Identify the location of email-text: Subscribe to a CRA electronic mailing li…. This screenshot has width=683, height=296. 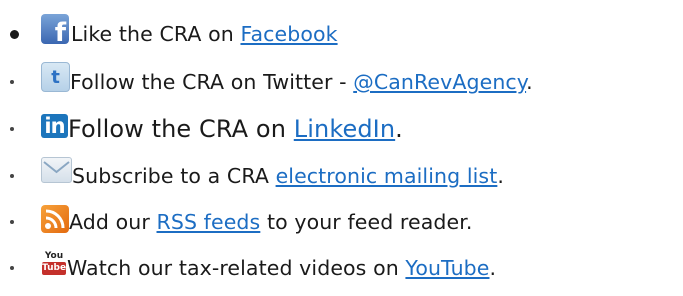
(288, 176).